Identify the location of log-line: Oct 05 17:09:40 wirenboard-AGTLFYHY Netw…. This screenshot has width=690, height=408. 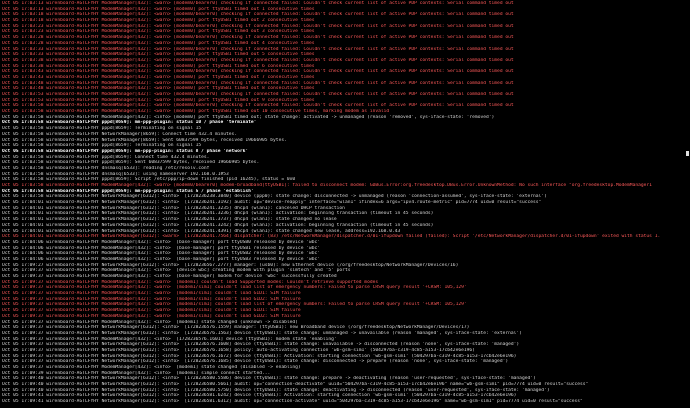
(295, 385).